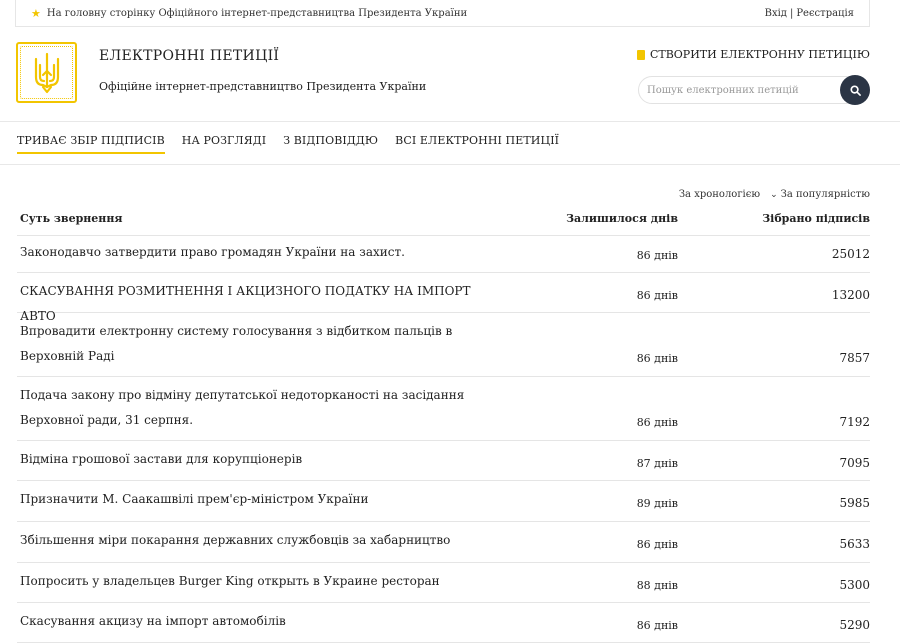 The height and width of the screenshot is (643, 900). I want to click on signature-count: 7857, so click(854, 358).